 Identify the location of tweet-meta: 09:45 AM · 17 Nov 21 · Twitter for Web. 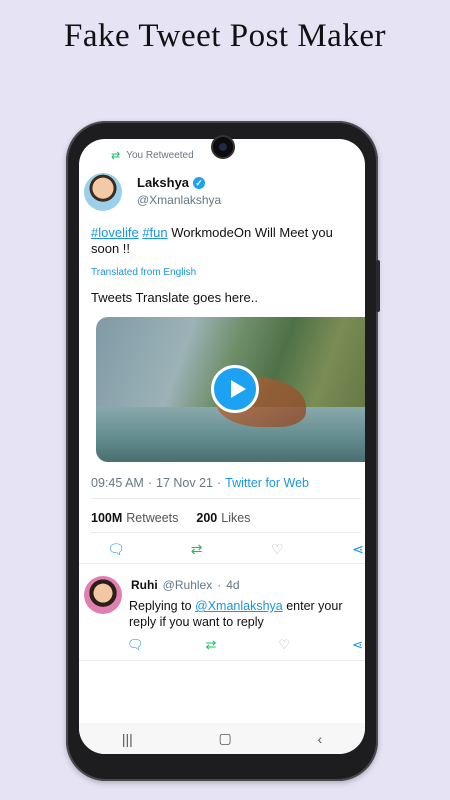
(200, 483).